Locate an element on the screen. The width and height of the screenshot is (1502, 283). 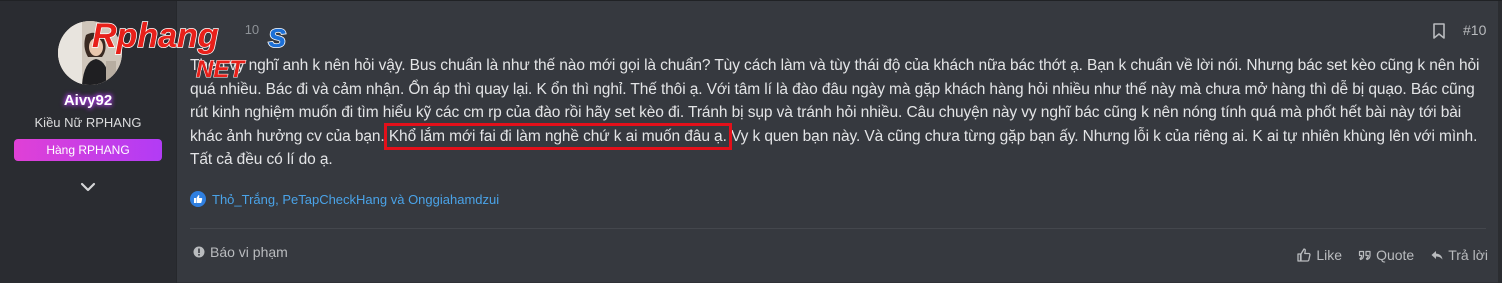
report-button: Báo vi phạm is located at coordinates (240, 252).